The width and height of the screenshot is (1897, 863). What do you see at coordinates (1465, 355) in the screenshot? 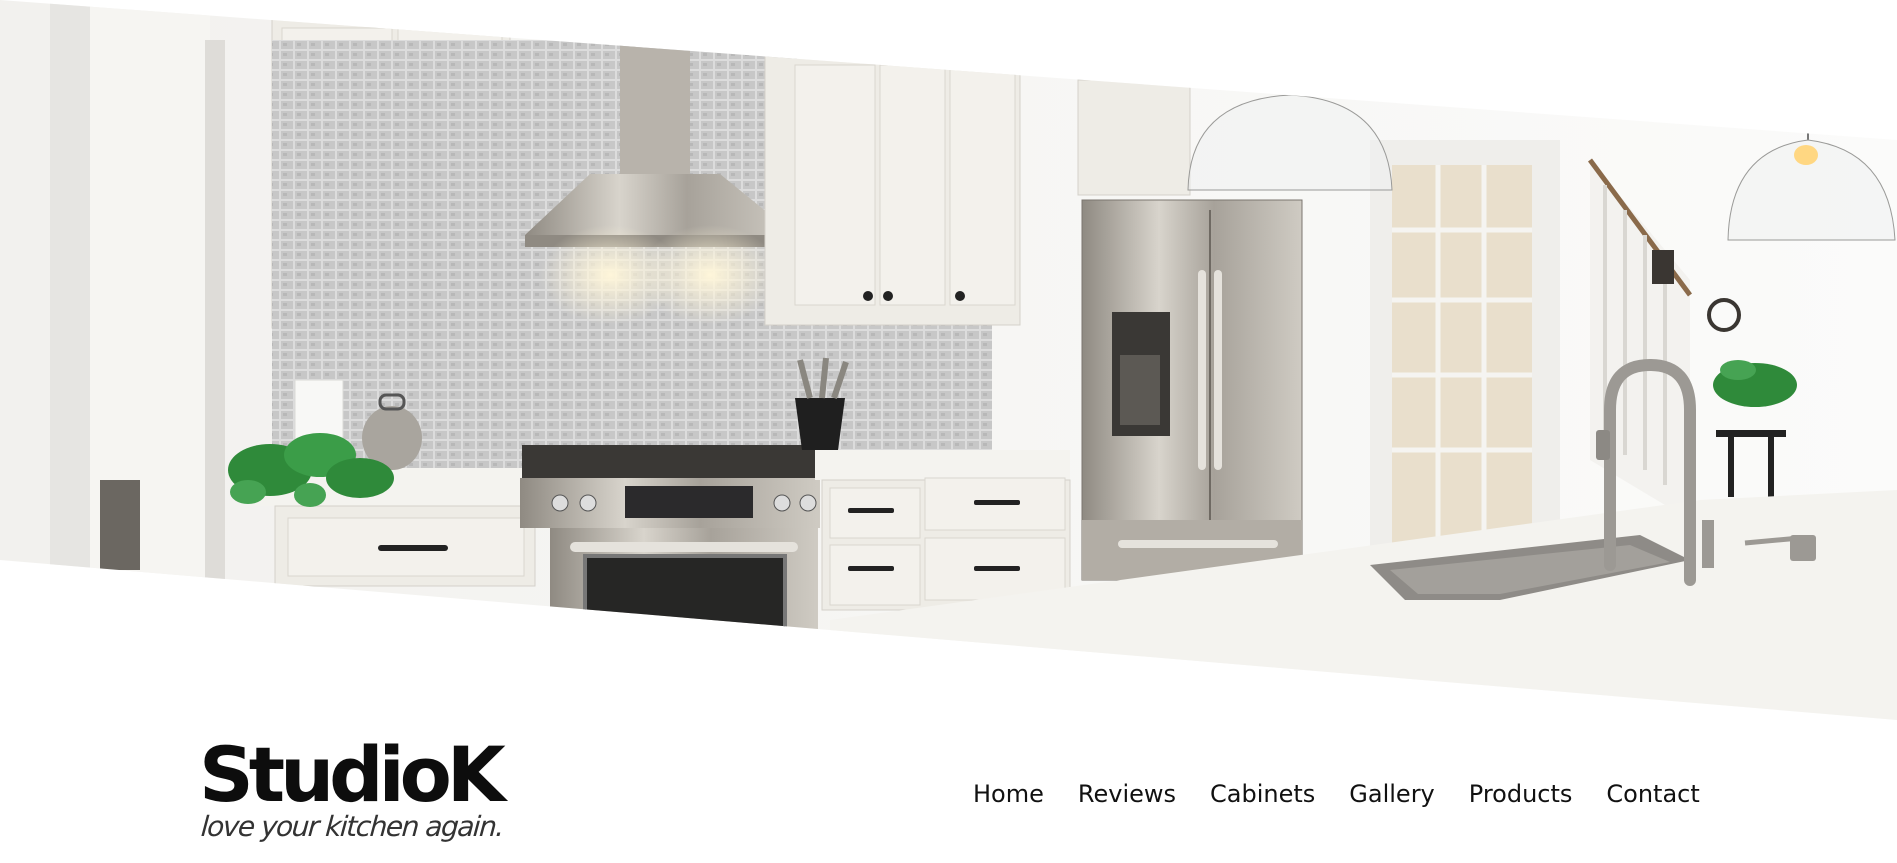
I see `french-door` at bounding box center [1465, 355].